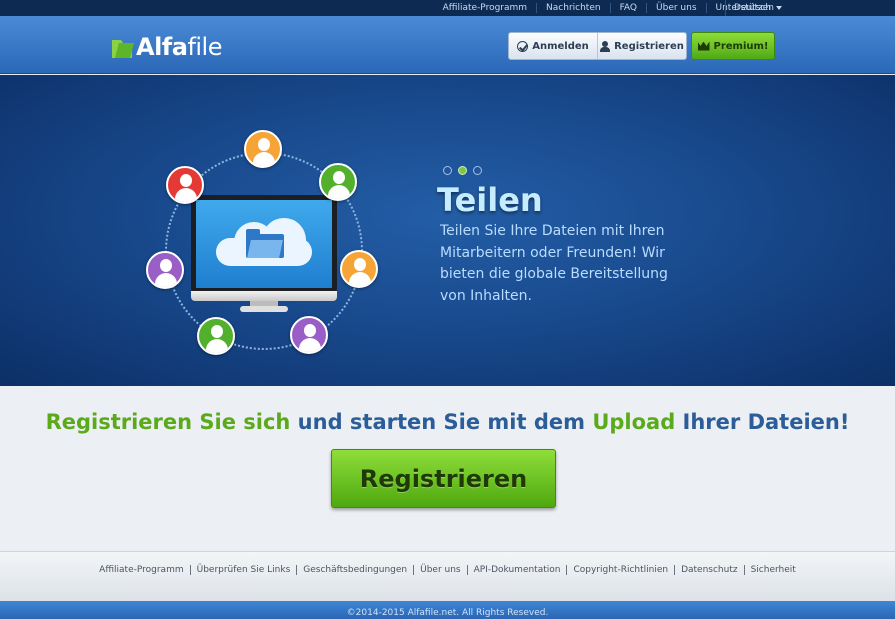  What do you see at coordinates (204, 47) in the screenshot?
I see `logo-text-light: file` at bounding box center [204, 47].